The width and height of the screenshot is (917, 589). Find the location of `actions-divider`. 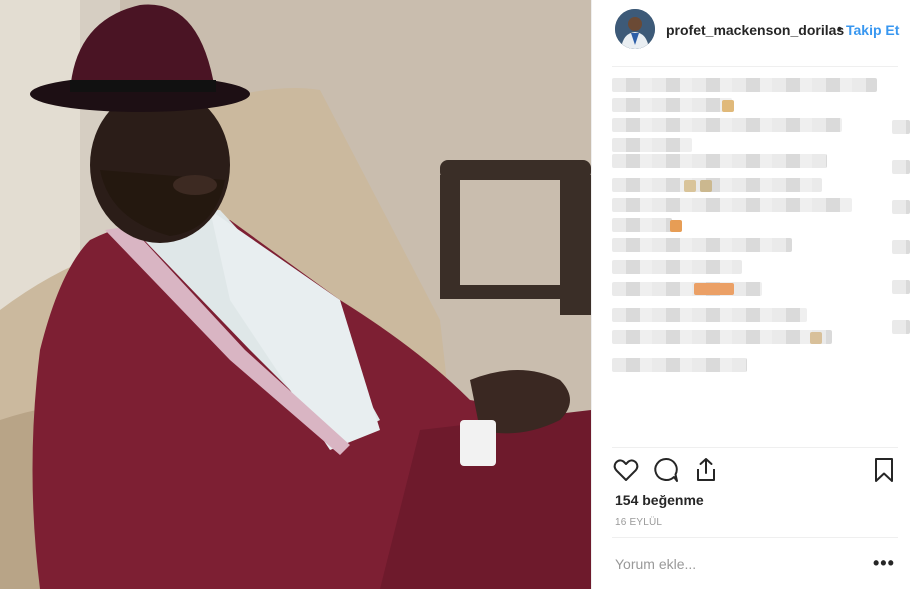

actions-divider is located at coordinates (755, 447).